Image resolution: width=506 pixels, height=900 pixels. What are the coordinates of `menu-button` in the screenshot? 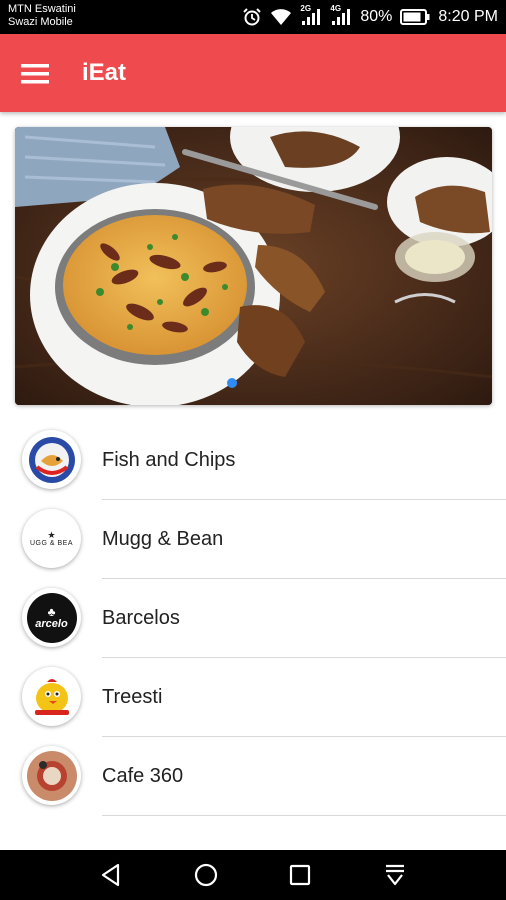 It's located at (35, 74).